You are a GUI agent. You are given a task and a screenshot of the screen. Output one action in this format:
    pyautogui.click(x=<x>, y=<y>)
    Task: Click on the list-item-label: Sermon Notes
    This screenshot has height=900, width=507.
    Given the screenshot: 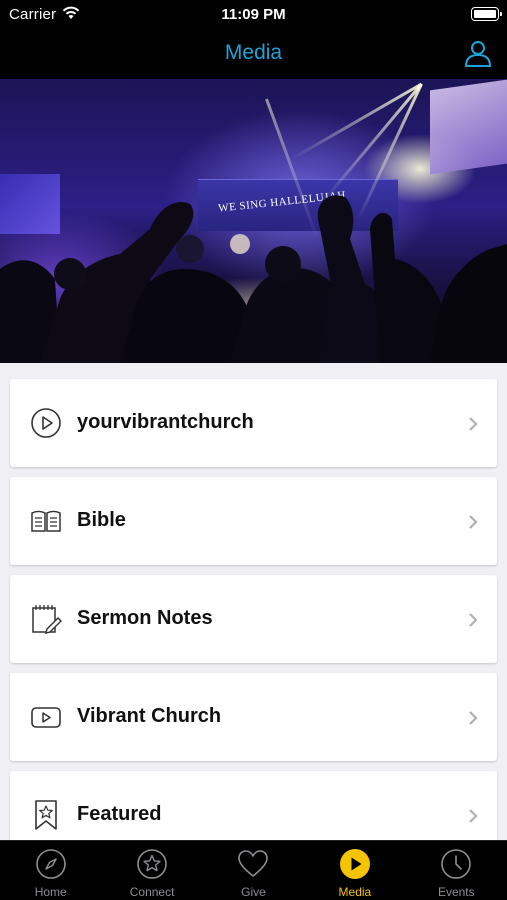 What is the action you would take?
    pyautogui.click(x=145, y=618)
    